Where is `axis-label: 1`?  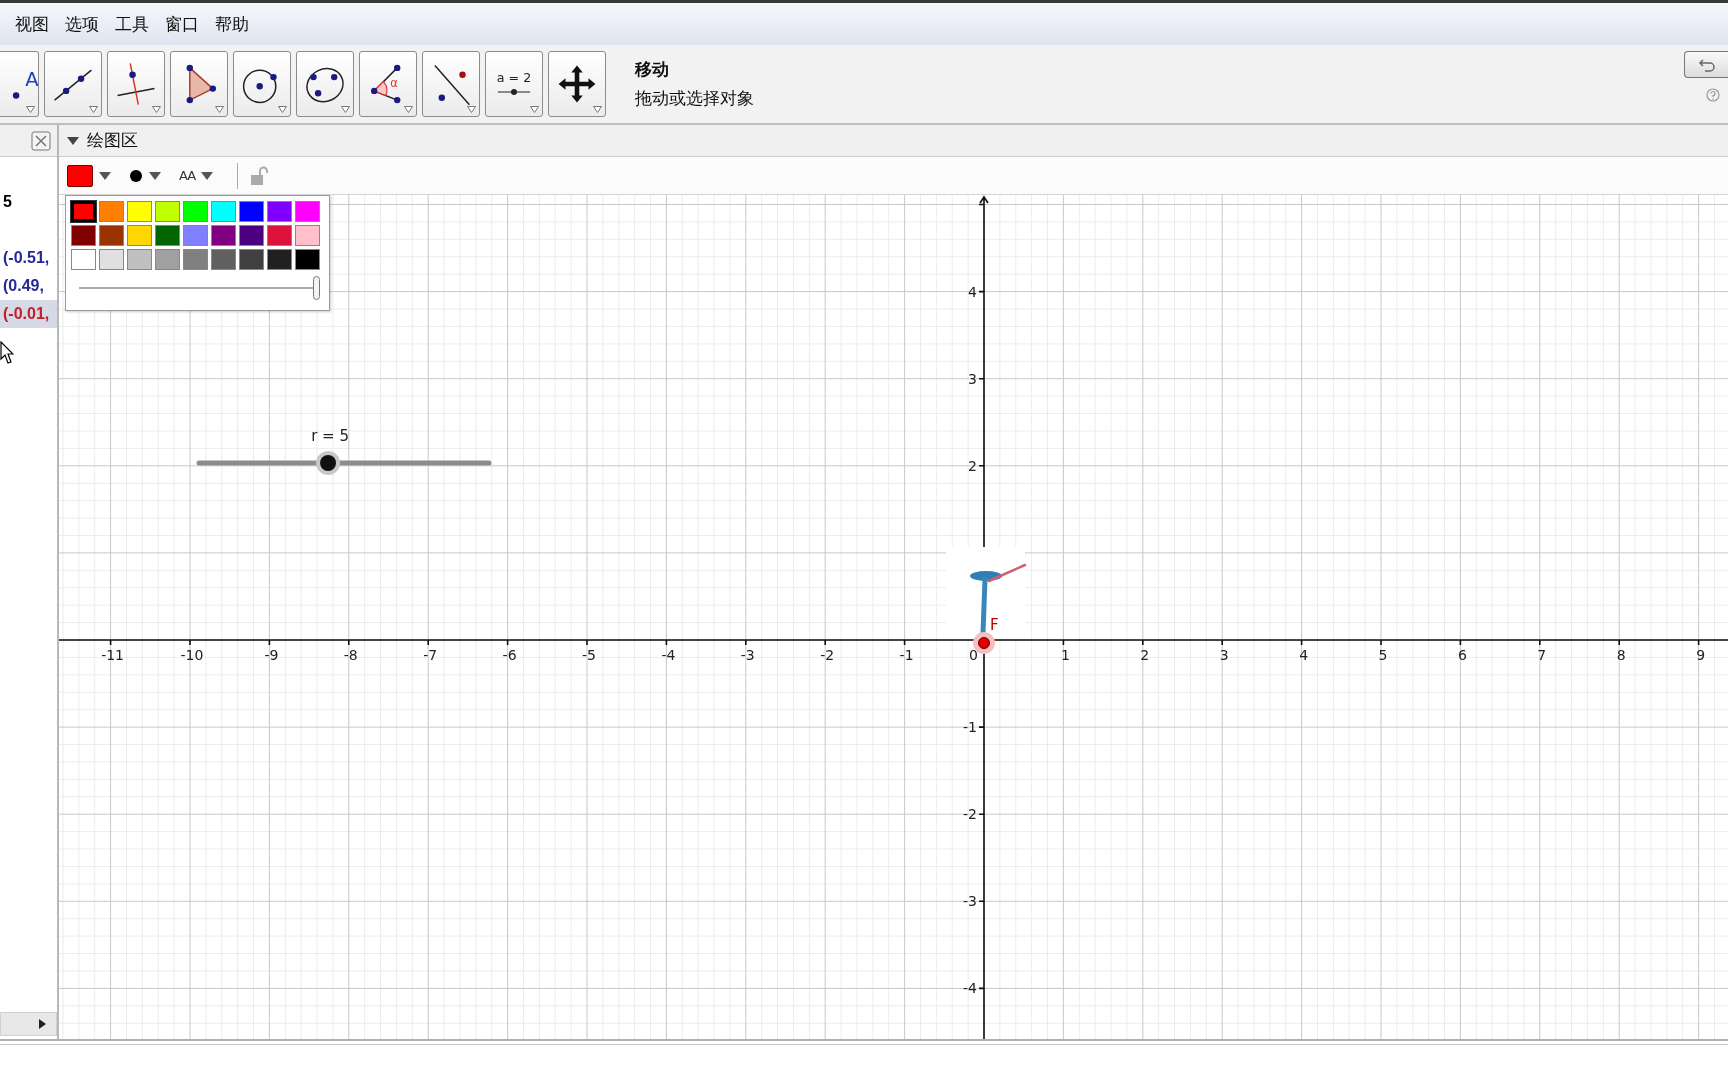
axis-label: 1 is located at coordinates (1065, 655).